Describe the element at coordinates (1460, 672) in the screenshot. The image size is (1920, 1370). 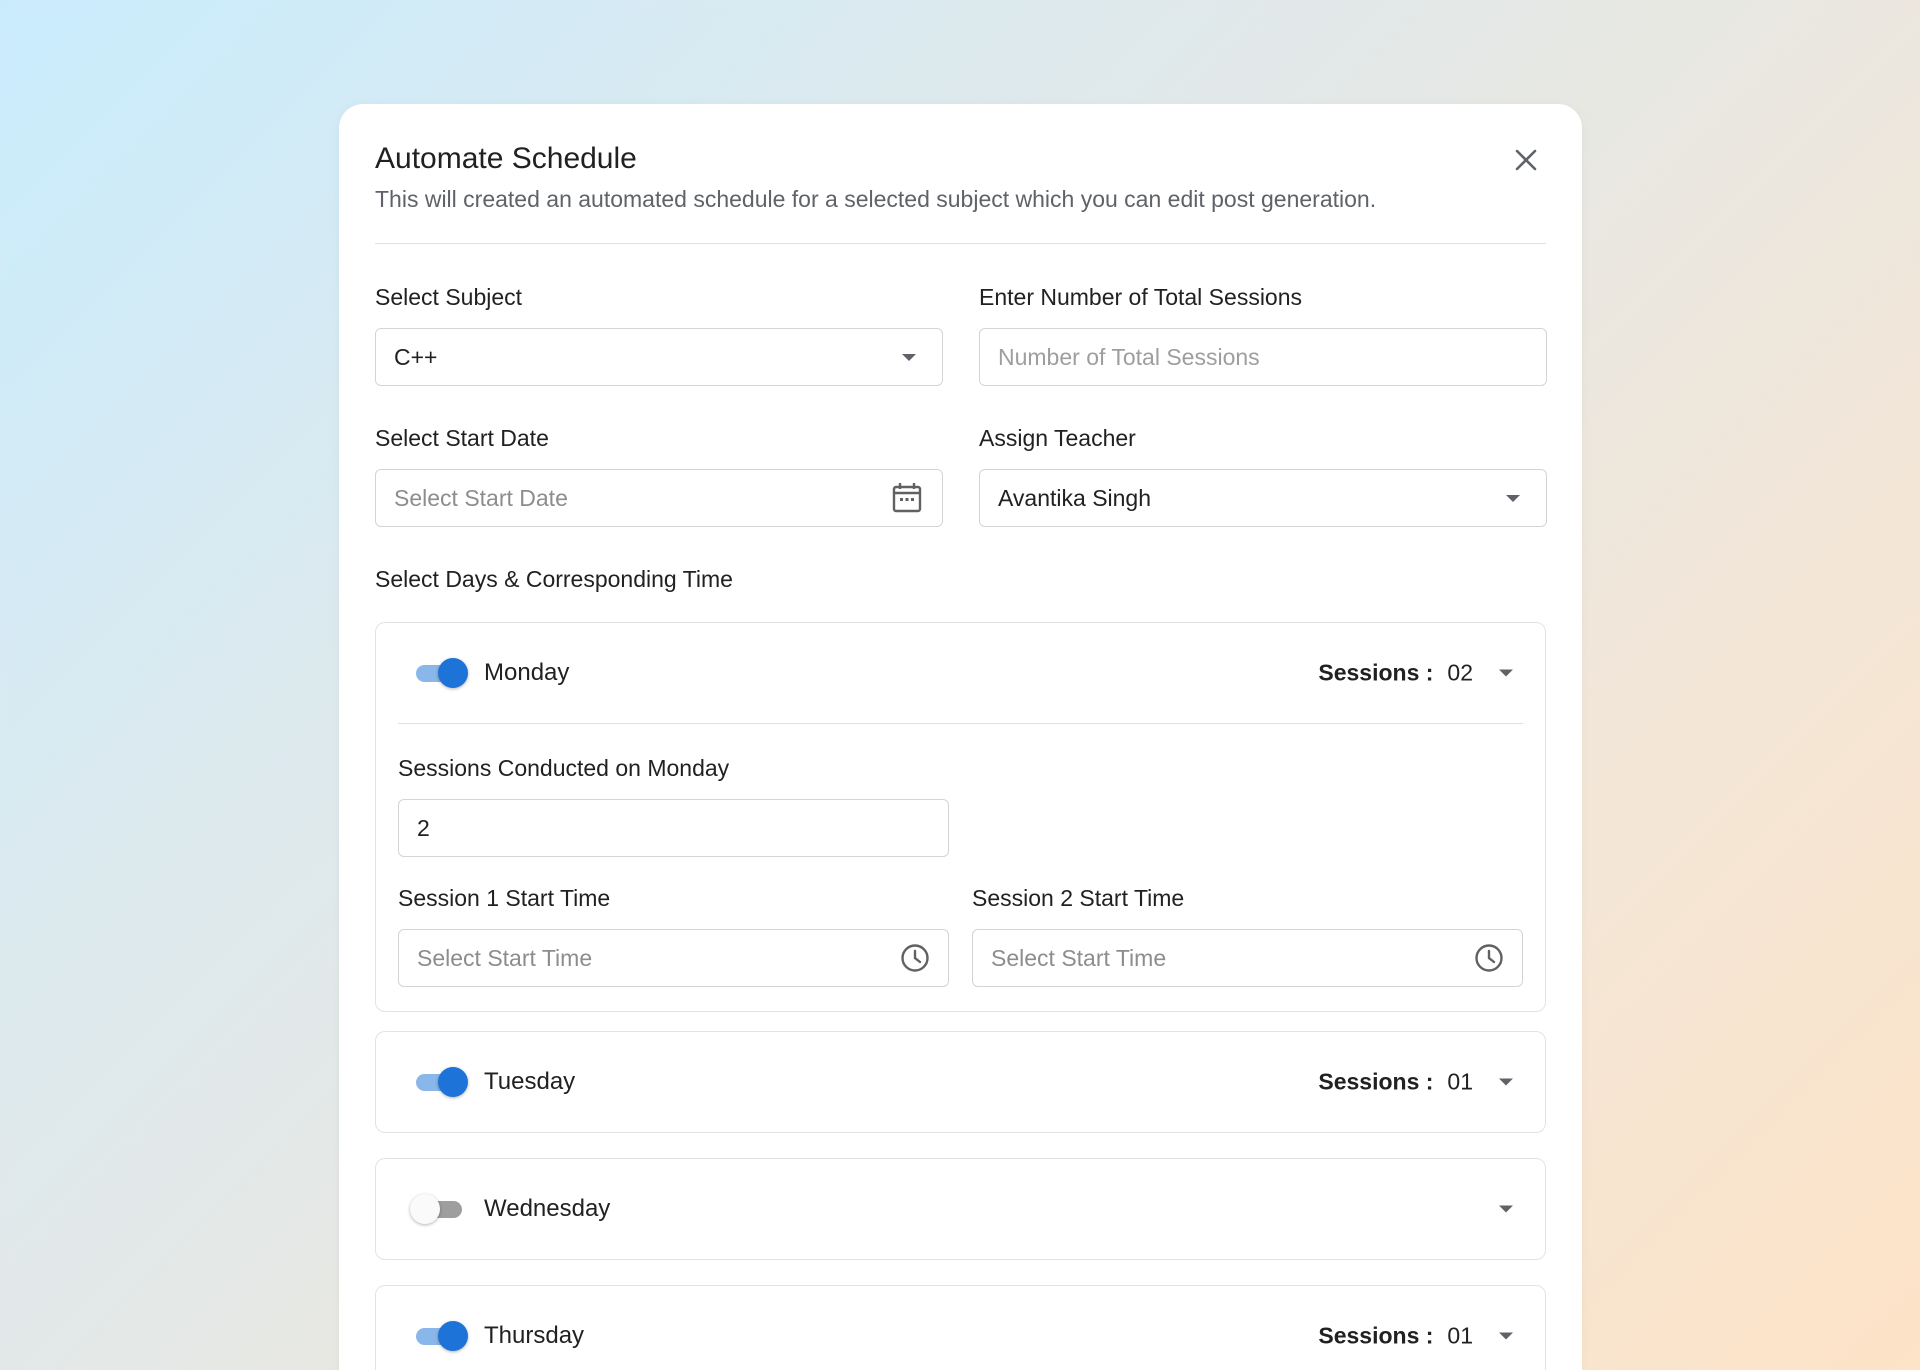
I see `sessions-value: 02` at that location.